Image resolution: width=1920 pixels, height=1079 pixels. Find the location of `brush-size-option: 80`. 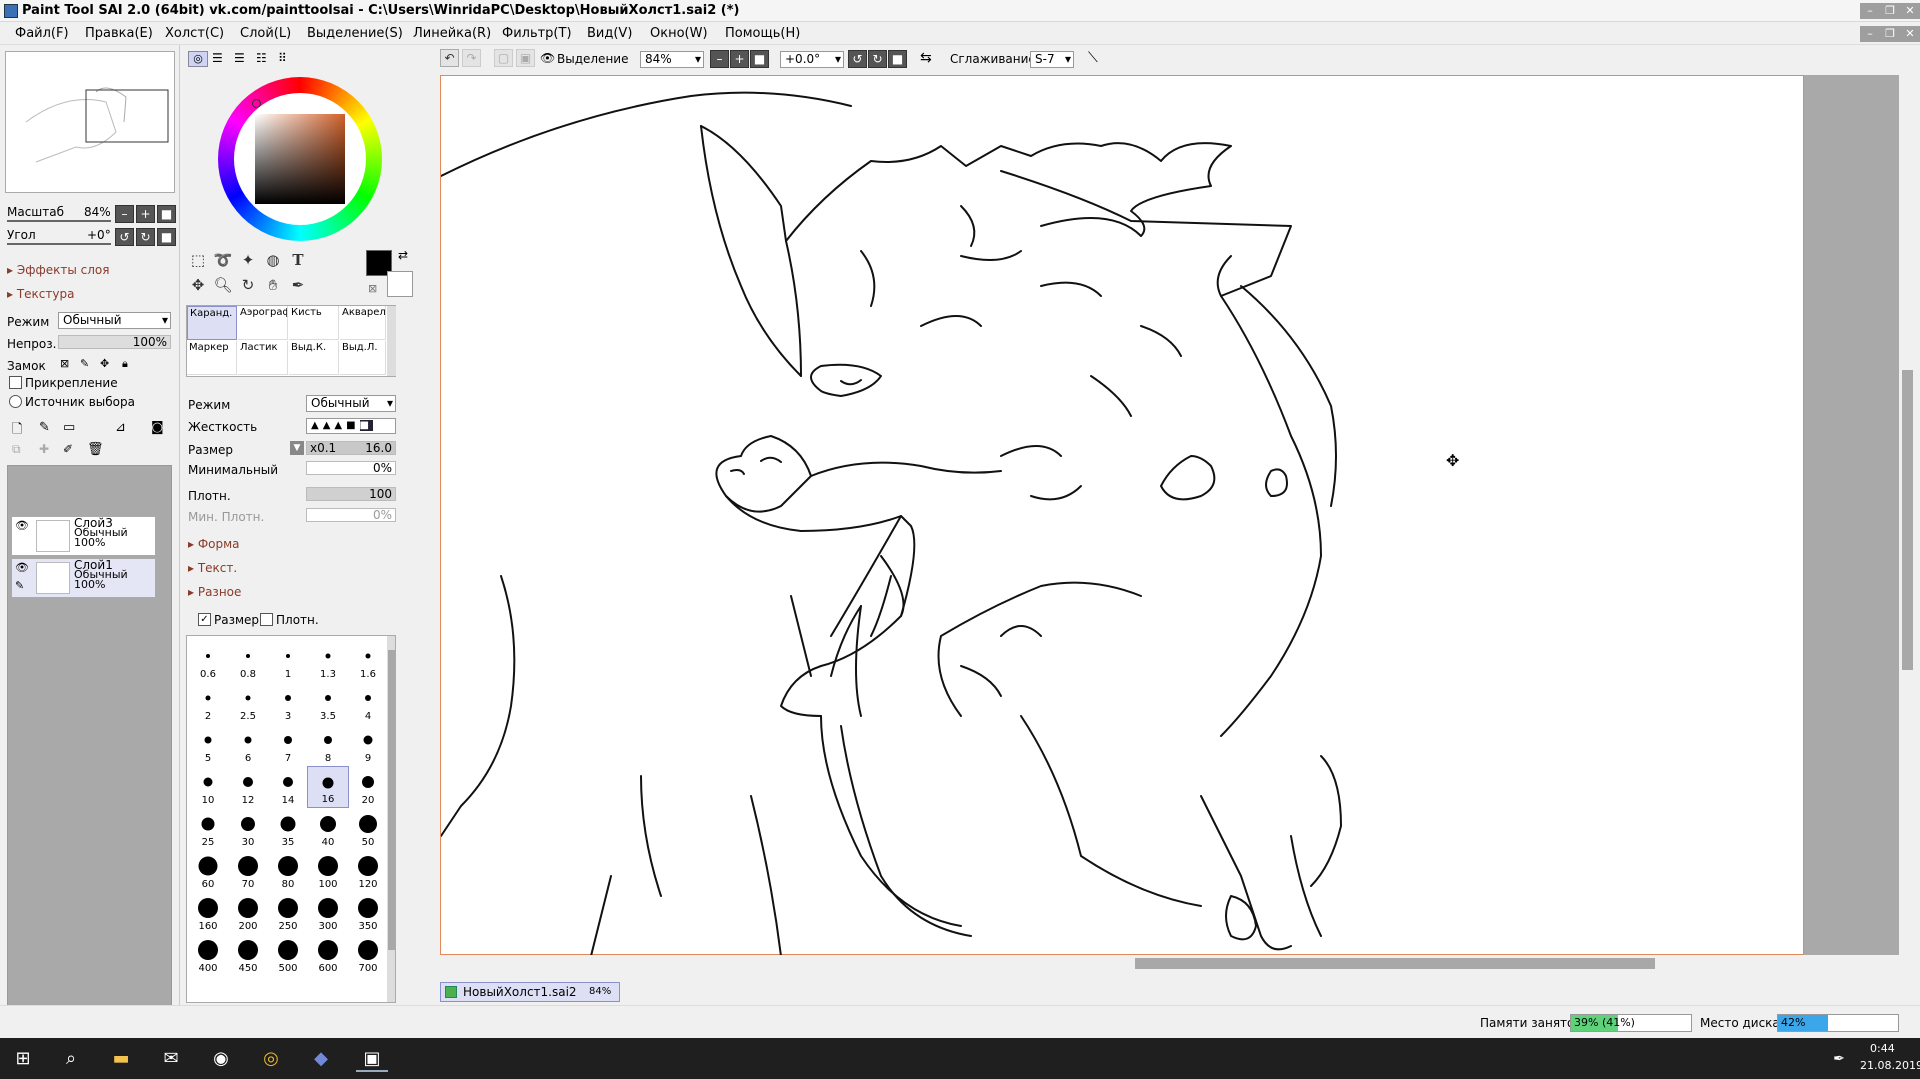

brush-size-option: 80 is located at coordinates (288, 871).